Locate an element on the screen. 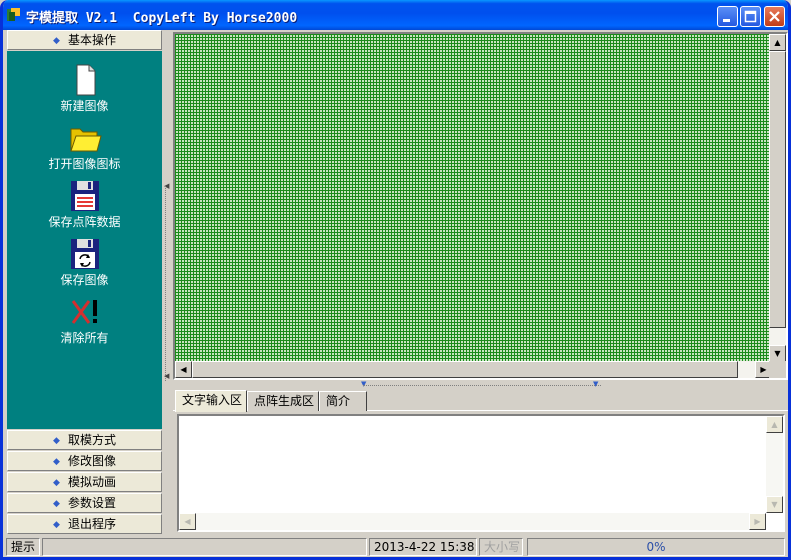 The height and width of the screenshot is (560, 791). save-dot-matrix-icon is located at coordinates (85, 196).